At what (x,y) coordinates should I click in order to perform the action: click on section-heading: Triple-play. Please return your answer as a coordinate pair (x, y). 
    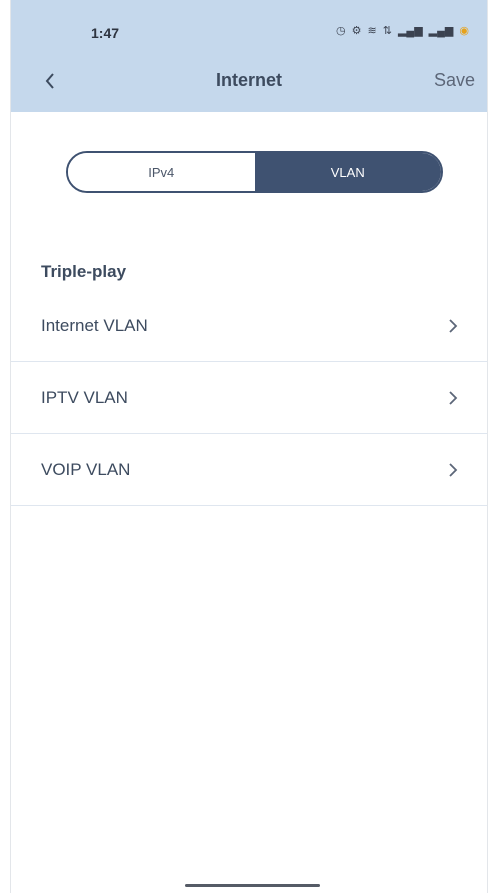
    Looking at the image, I should click on (84, 271).